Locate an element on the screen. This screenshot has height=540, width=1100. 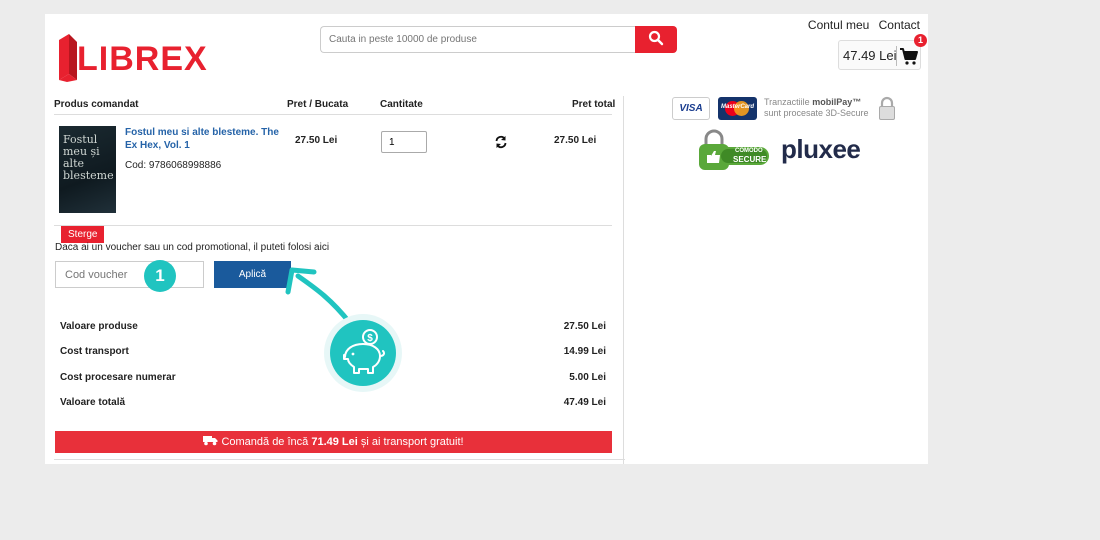
summary-value: 27.50 Lei is located at coordinates (584, 326).